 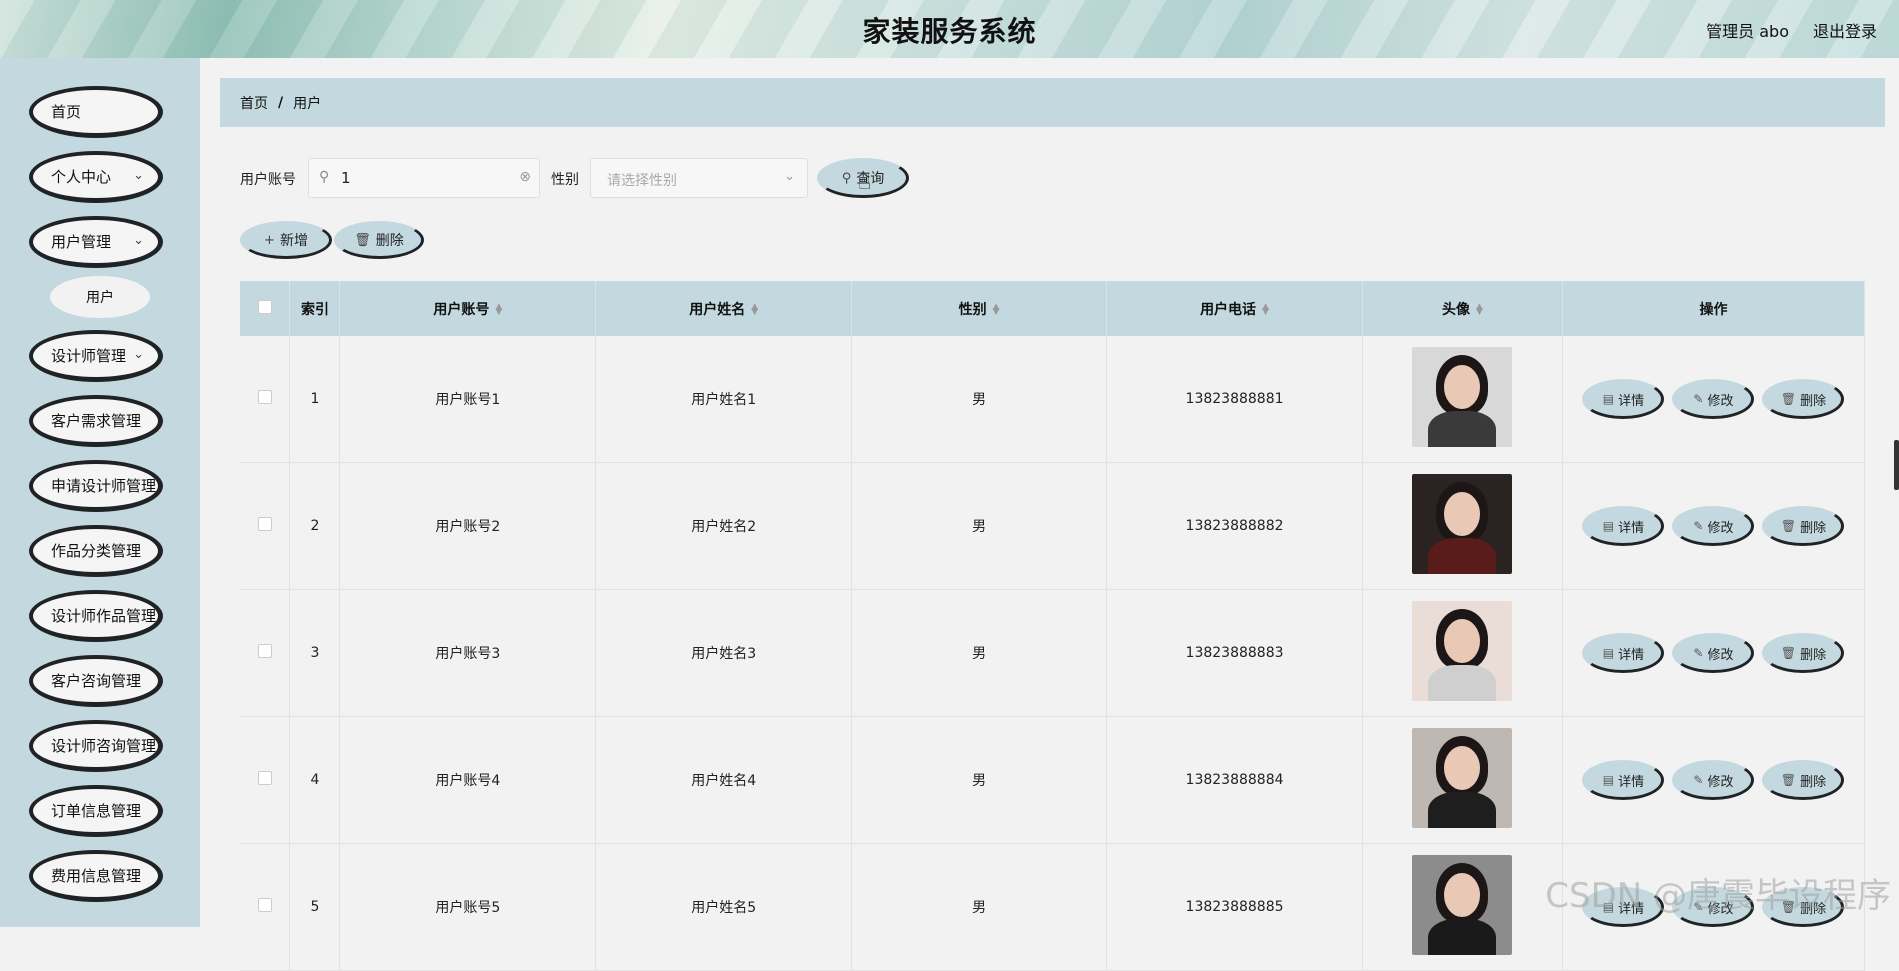 What do you see at coordinates (96, 876) in the screenshot?
I see `sidebar-item-fees: 费用信息管理` at bounding box center [96, 876].